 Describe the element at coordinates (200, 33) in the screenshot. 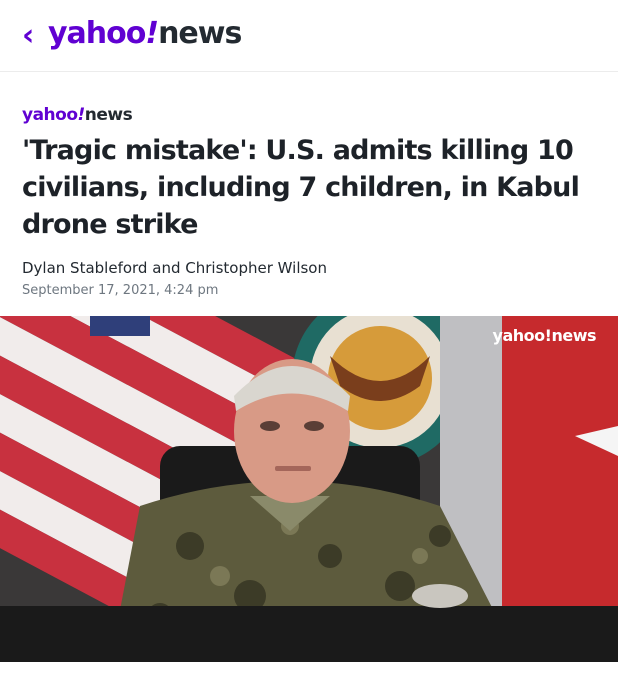

I see `logo-news-text: news` at that location.